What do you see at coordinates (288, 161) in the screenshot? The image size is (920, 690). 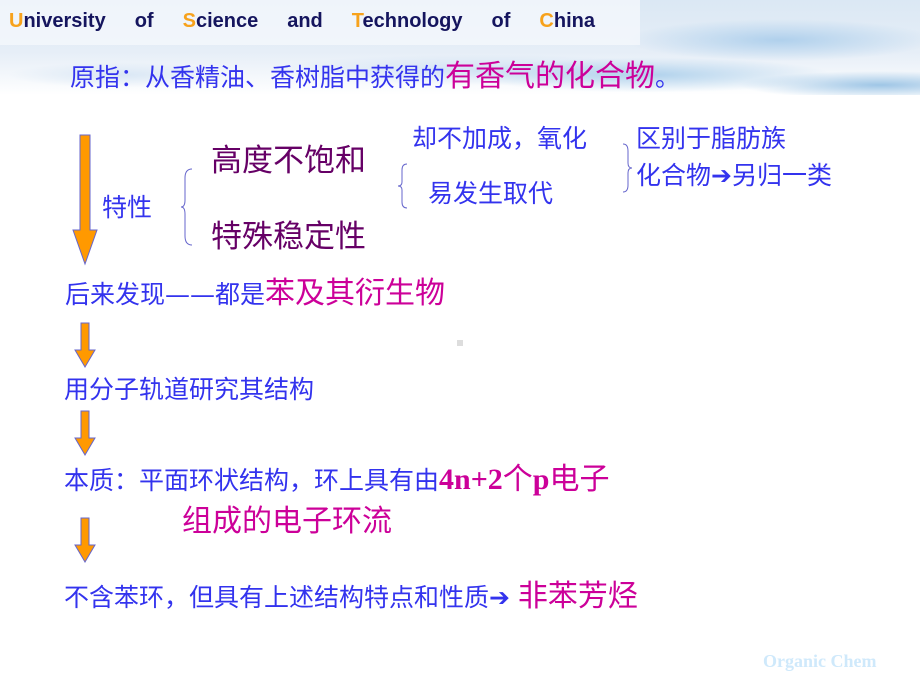 I see `property-high-unsaturation: 高度不饱和` at bounding box center [288, 161].